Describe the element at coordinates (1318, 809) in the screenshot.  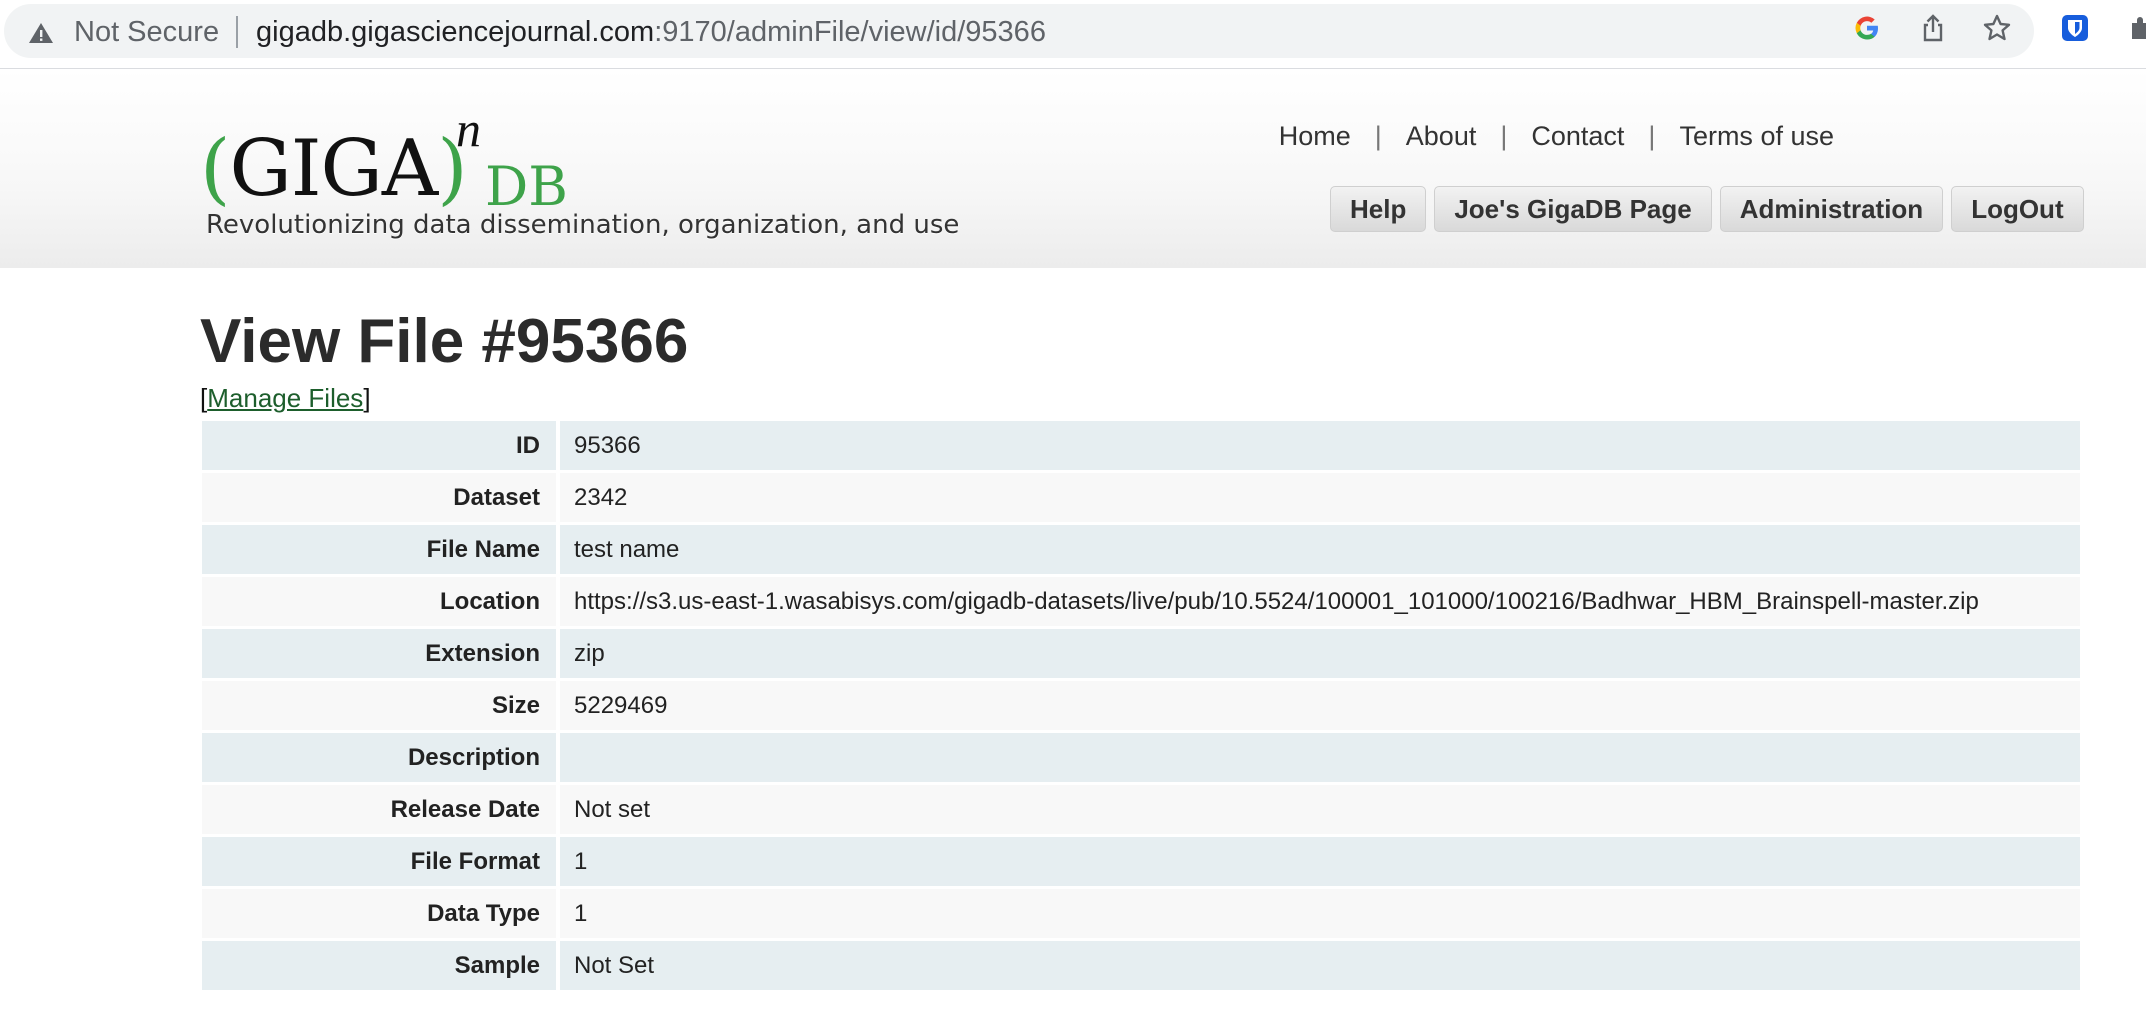
I see `detail-value-not-set: Not set` at that location.